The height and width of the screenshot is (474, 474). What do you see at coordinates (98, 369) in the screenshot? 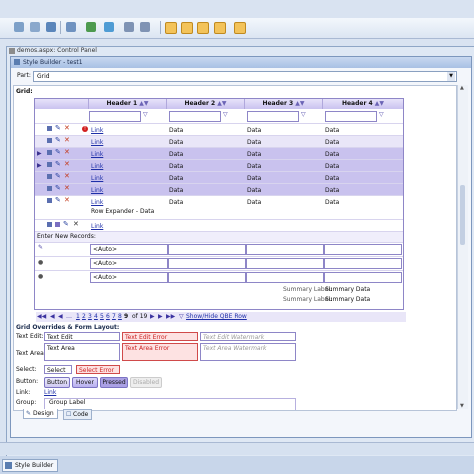
I see `select-error-input: Select Error` at bounding box center [98, 369].